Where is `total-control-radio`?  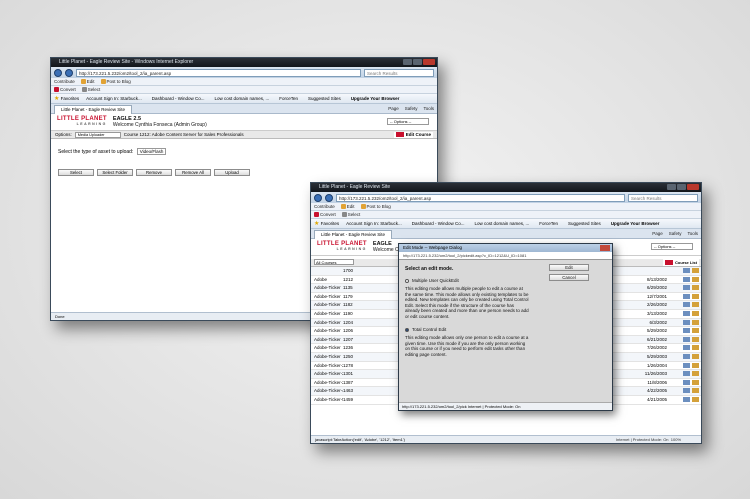 total-control-radio is located at coordinates (407, 329).